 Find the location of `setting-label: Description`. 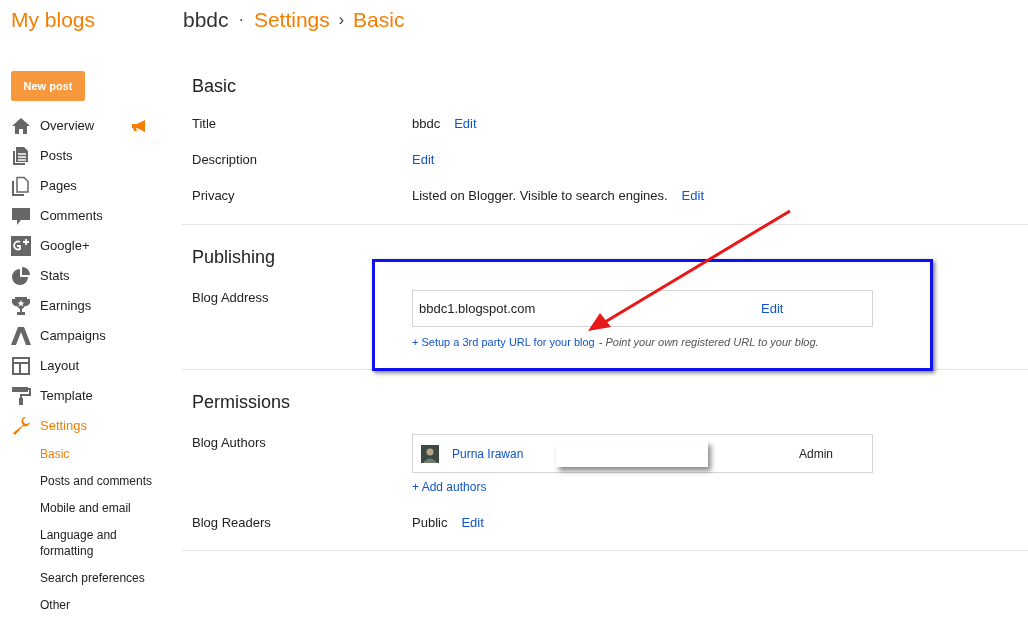

setting-label: Description is located at coordinates (225, 160).